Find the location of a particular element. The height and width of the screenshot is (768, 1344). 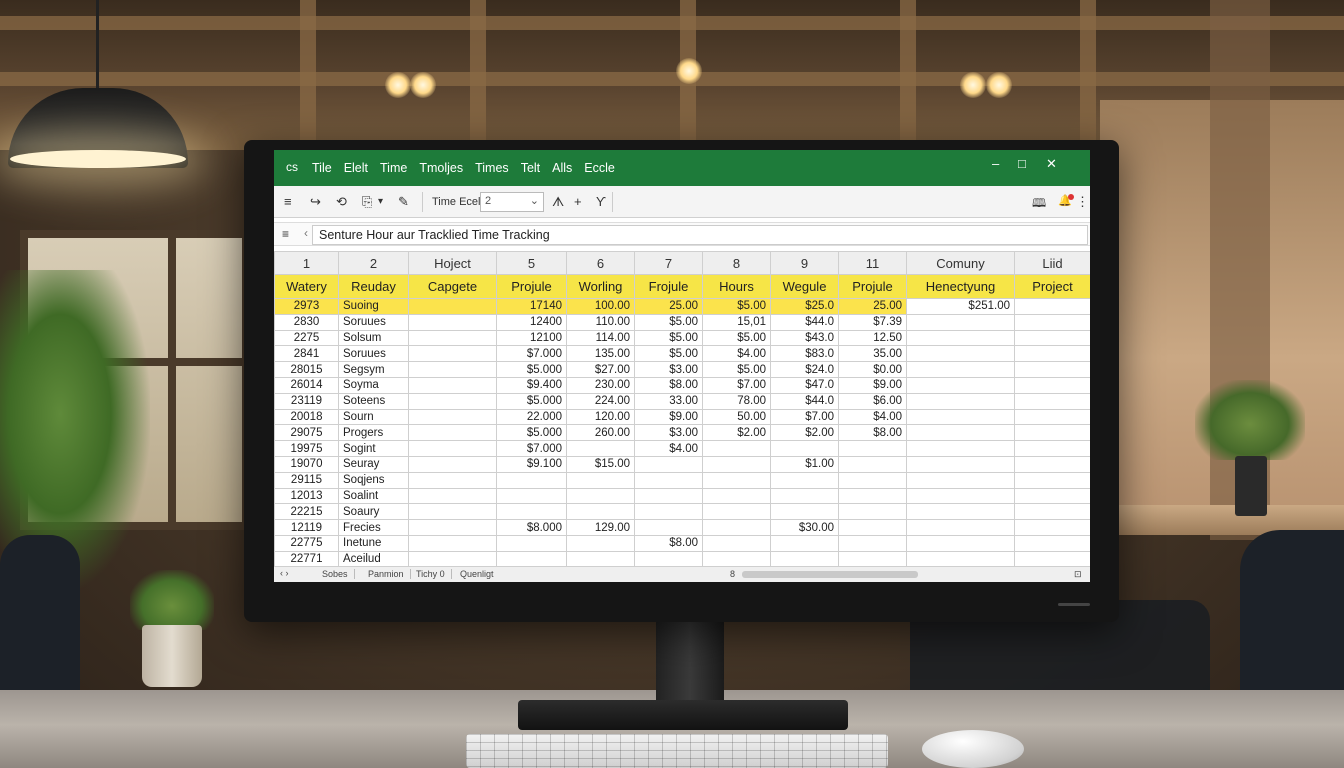

table-cell: 22.000 is located at coordinates (531, 417).